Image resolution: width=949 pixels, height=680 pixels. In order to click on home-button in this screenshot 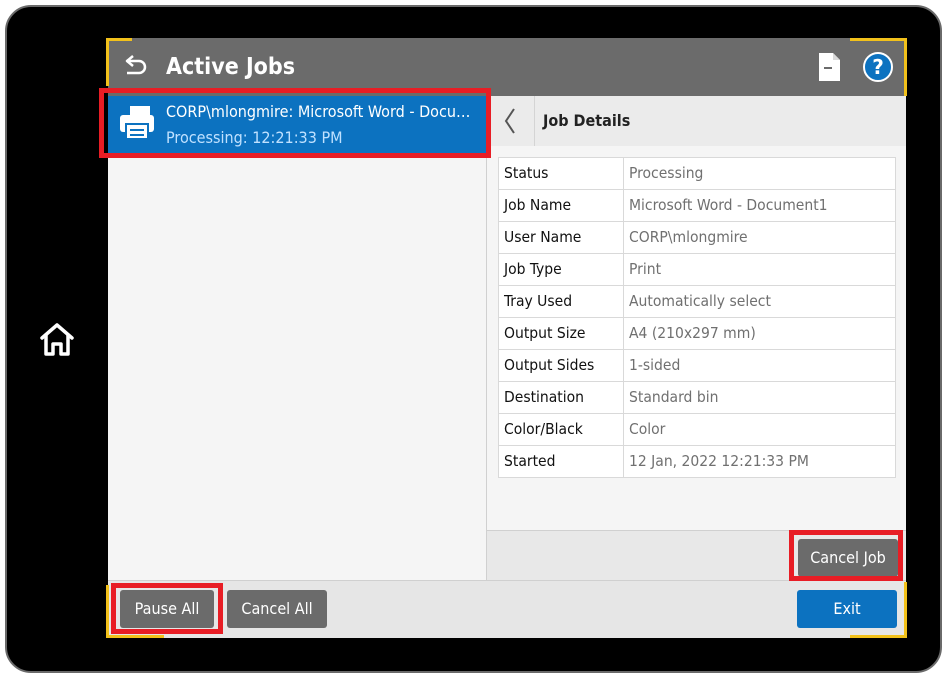, I will do `click(57, 339)`.